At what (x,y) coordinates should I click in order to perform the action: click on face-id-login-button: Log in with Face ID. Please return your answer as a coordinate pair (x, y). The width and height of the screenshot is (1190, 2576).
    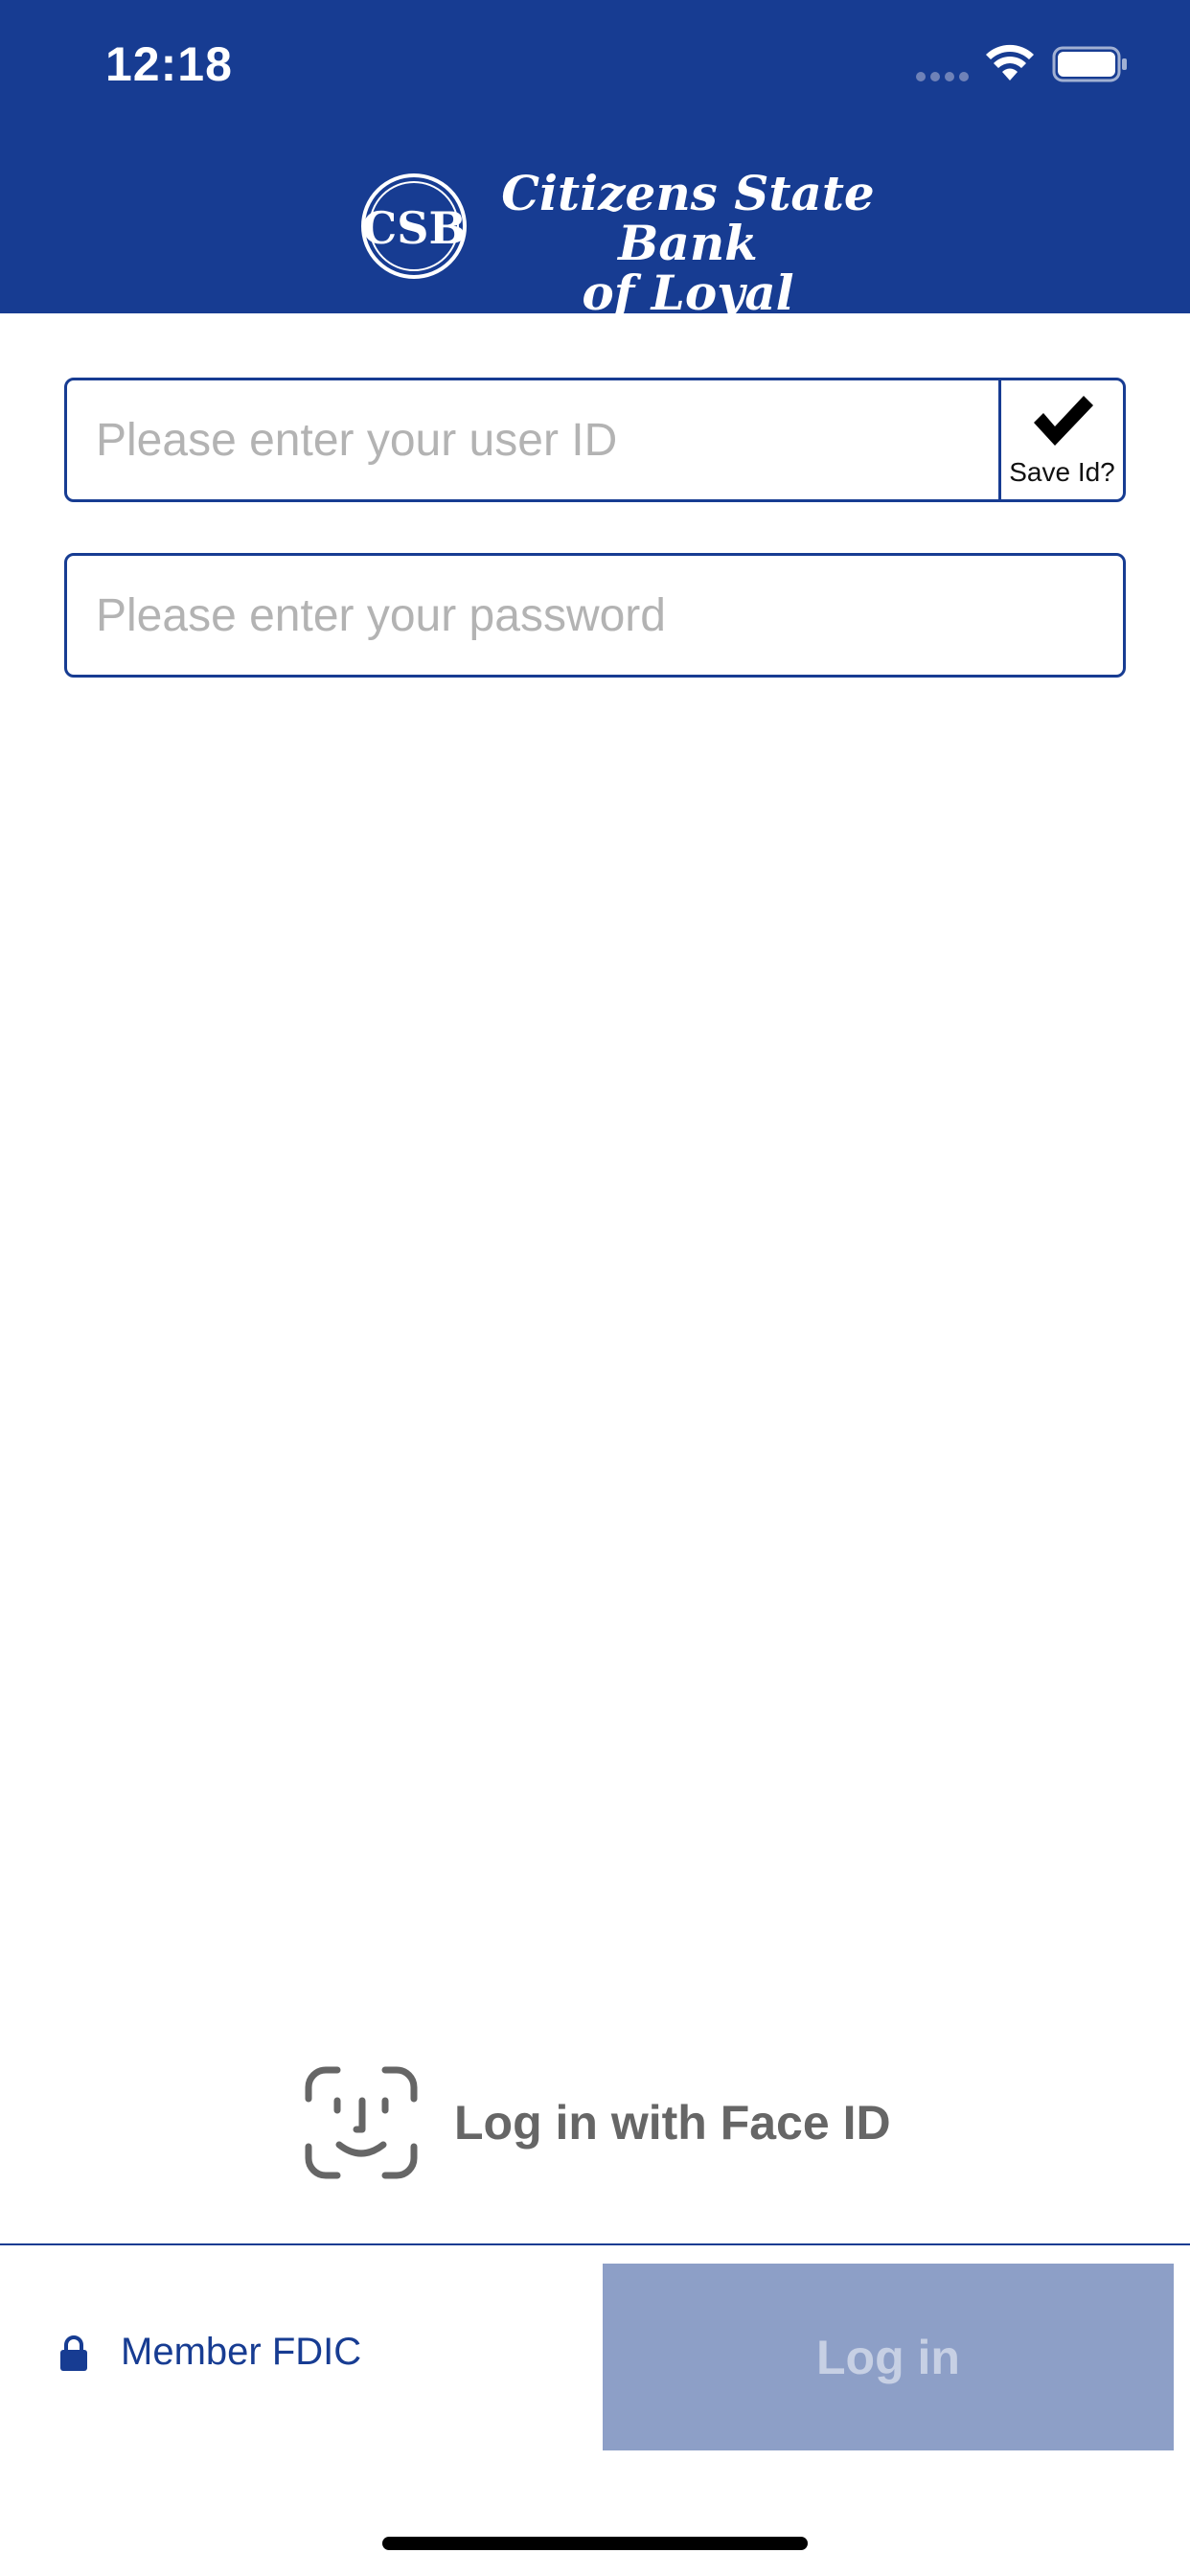
    Looking at the image, I should click on (598, 2122).